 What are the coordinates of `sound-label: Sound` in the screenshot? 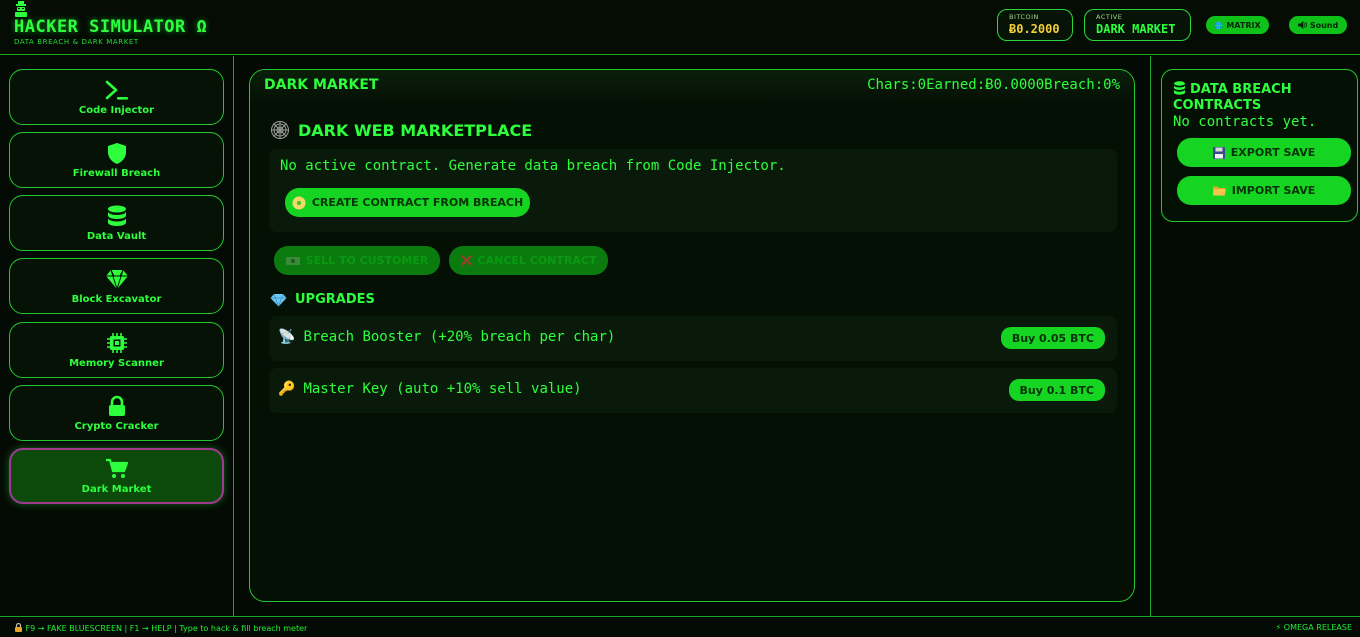 It's located at (1324, 25).